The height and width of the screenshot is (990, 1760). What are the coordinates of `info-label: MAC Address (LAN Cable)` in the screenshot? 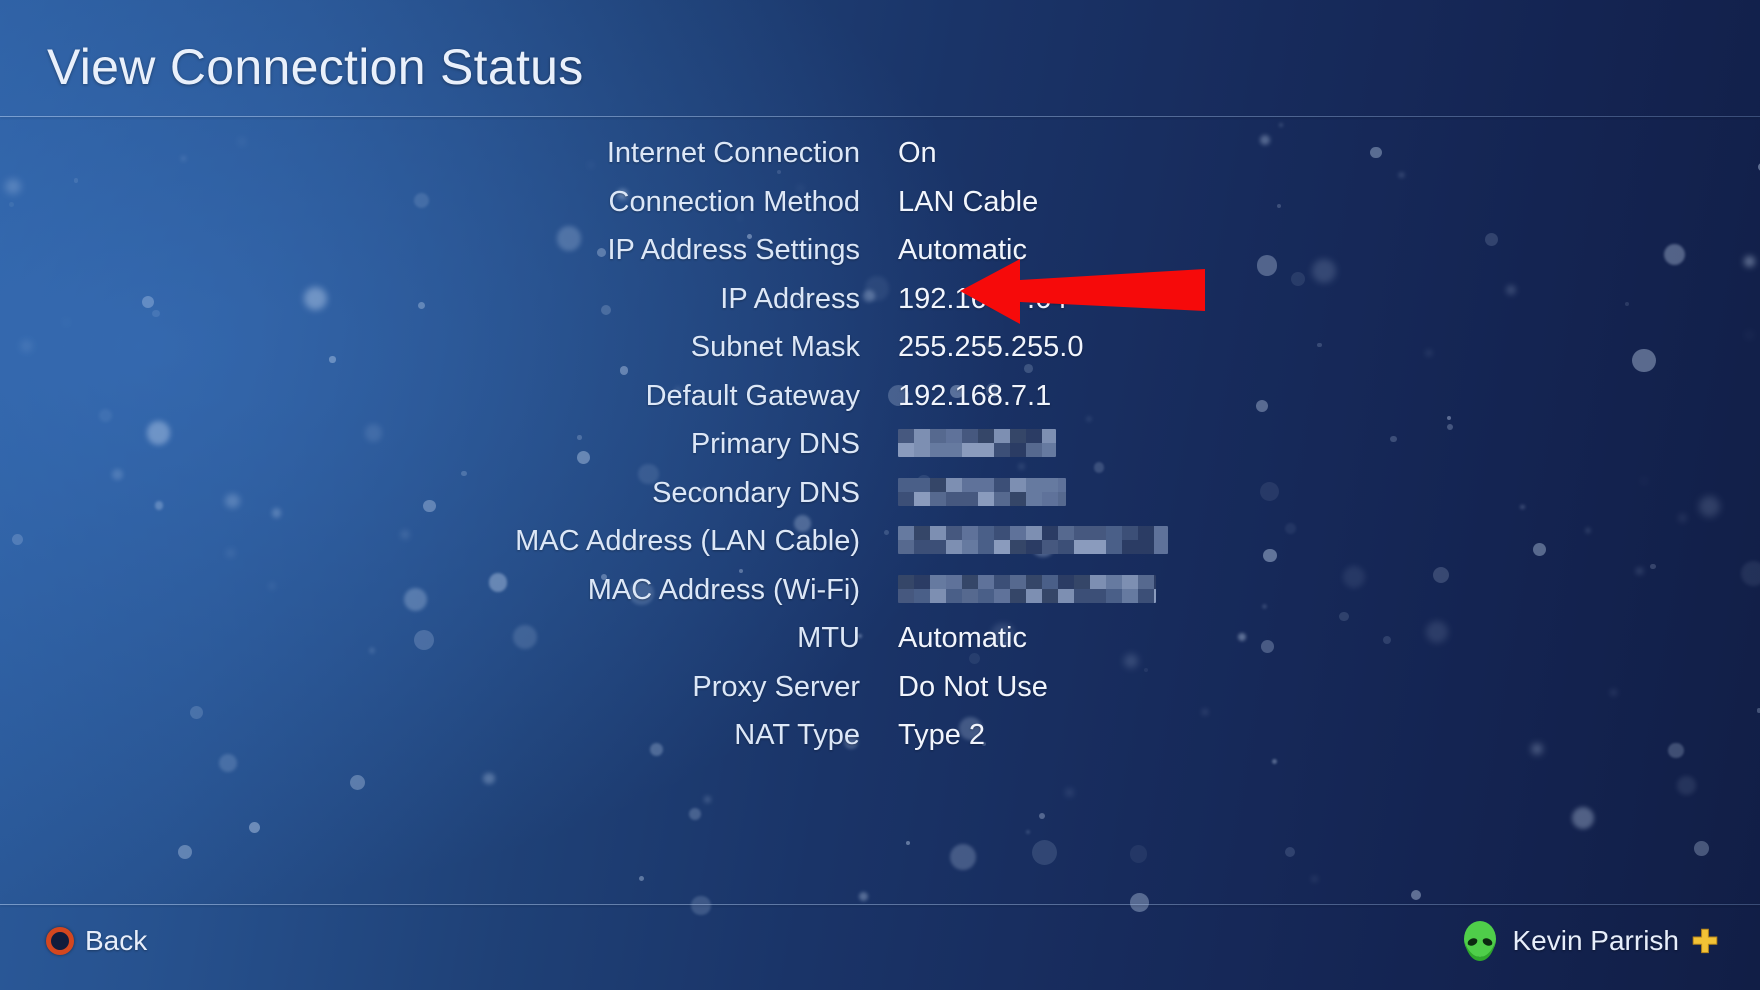 It's located at (687, 541).